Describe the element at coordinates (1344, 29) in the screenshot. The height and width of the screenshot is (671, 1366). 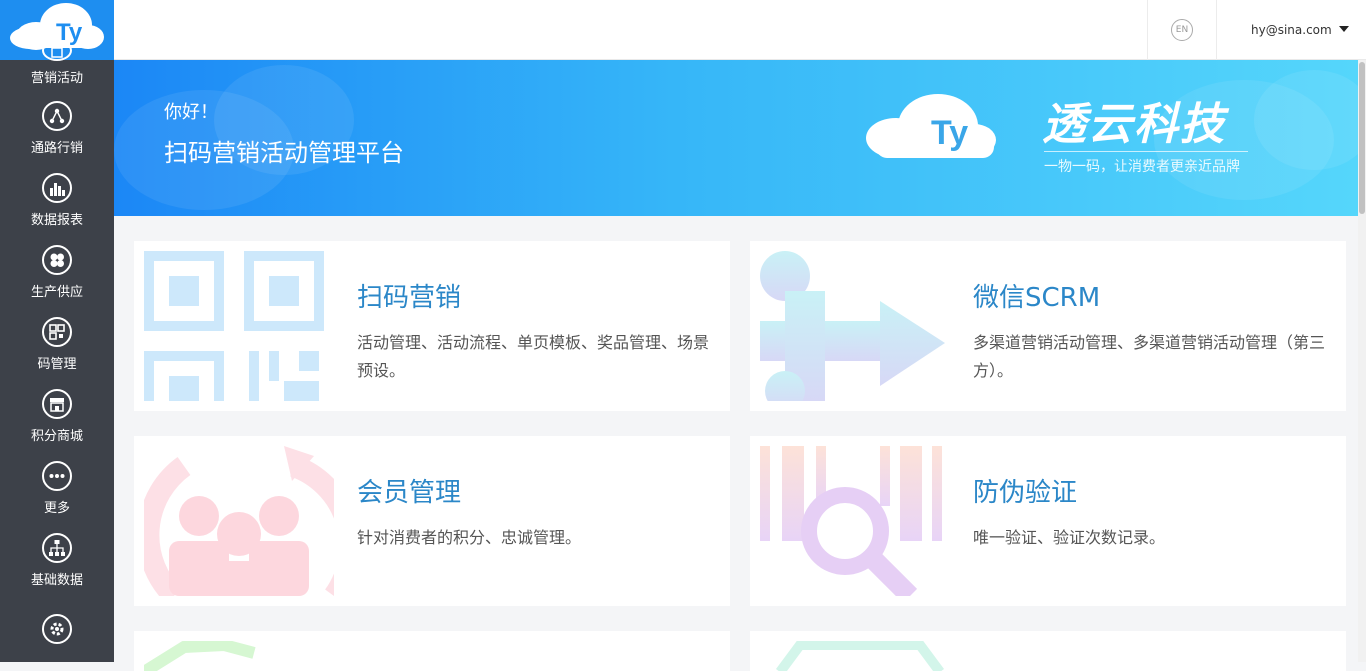
I see `chevron-down-icon` at that location.